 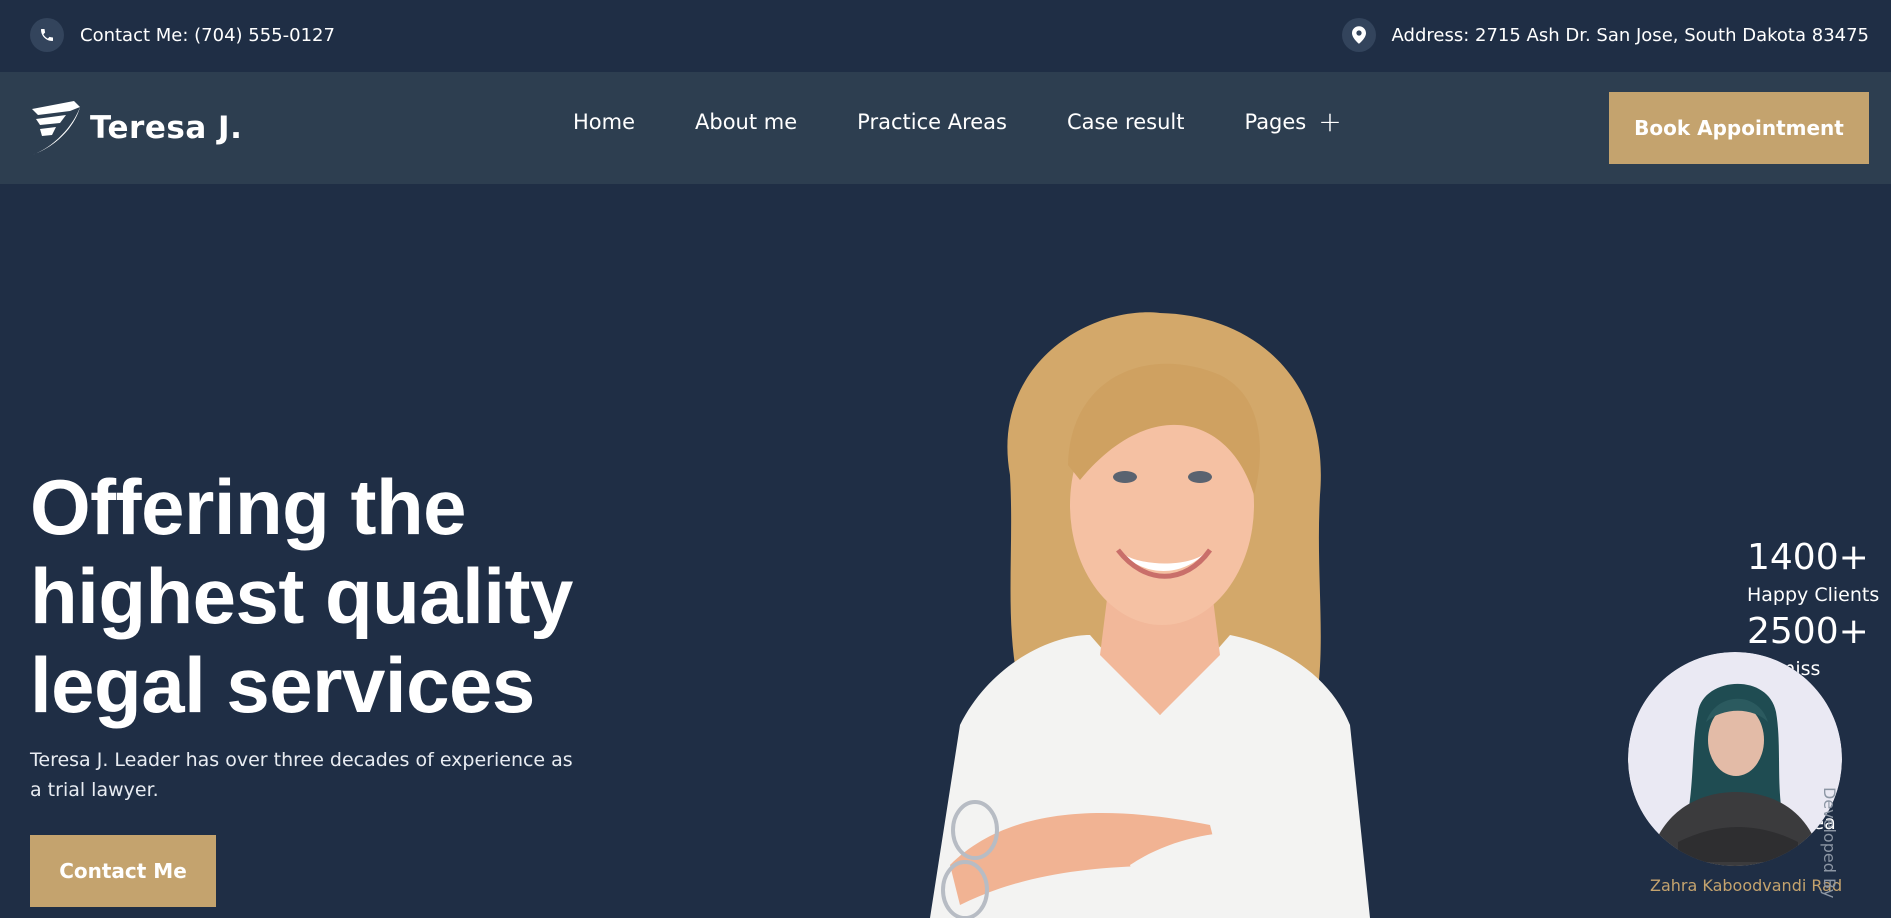 I want to click on logo: Teresa J., so click(x=136, y=128).